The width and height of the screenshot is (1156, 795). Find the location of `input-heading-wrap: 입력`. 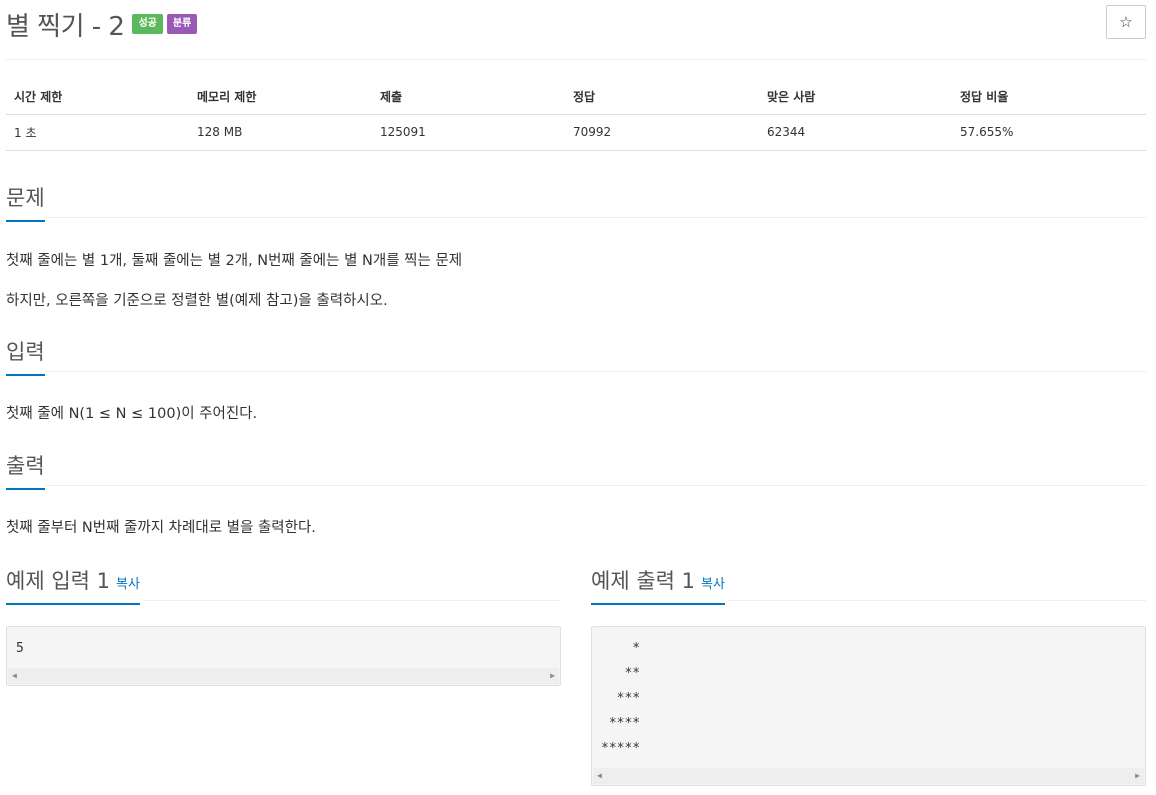

input-heading-wrap: 입력 is located at coordinates (25, 356).